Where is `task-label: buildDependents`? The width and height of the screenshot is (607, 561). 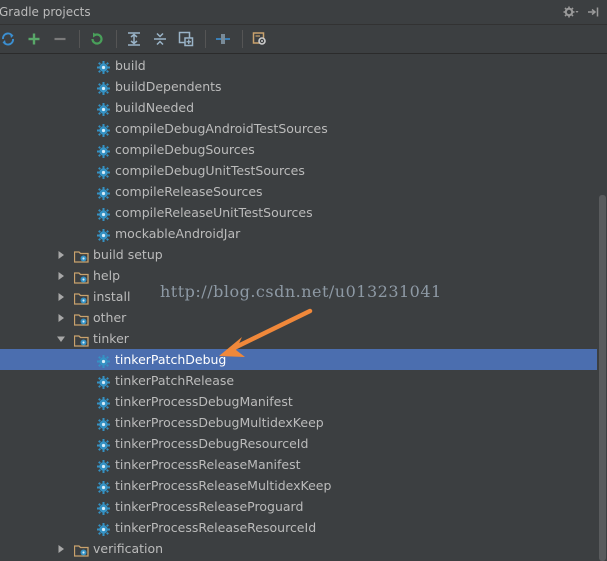 task-label: buildDependents is located at coordinates (168, 86).